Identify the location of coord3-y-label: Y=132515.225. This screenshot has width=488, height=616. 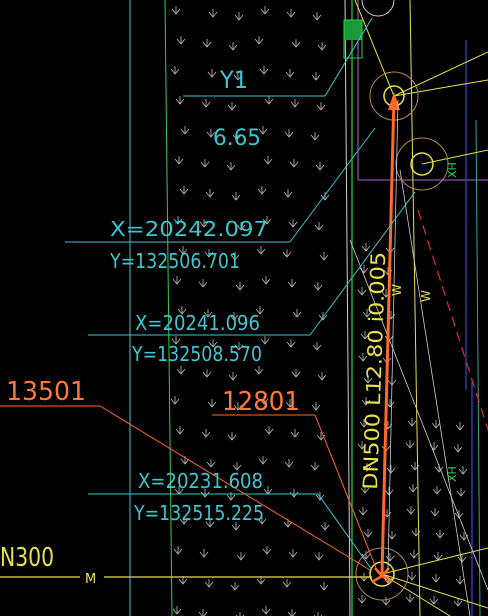
(198, 513).